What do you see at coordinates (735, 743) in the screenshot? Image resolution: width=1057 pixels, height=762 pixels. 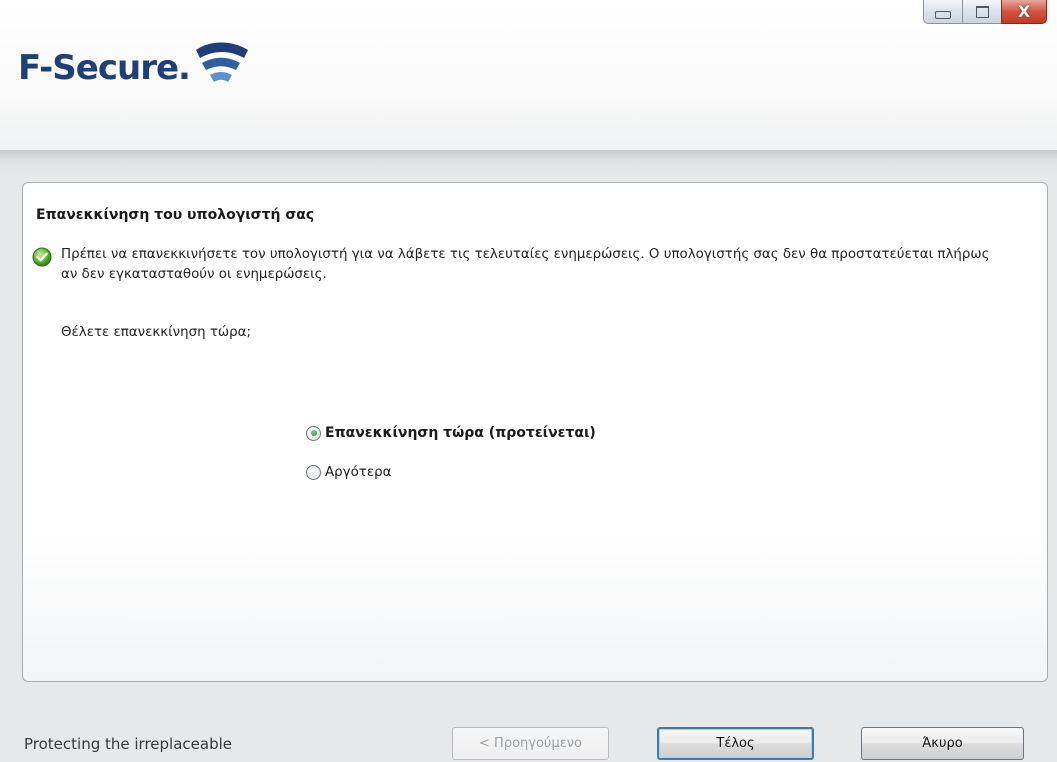 I see `finish-button: Τέλος` at bounding box center [735, 743].